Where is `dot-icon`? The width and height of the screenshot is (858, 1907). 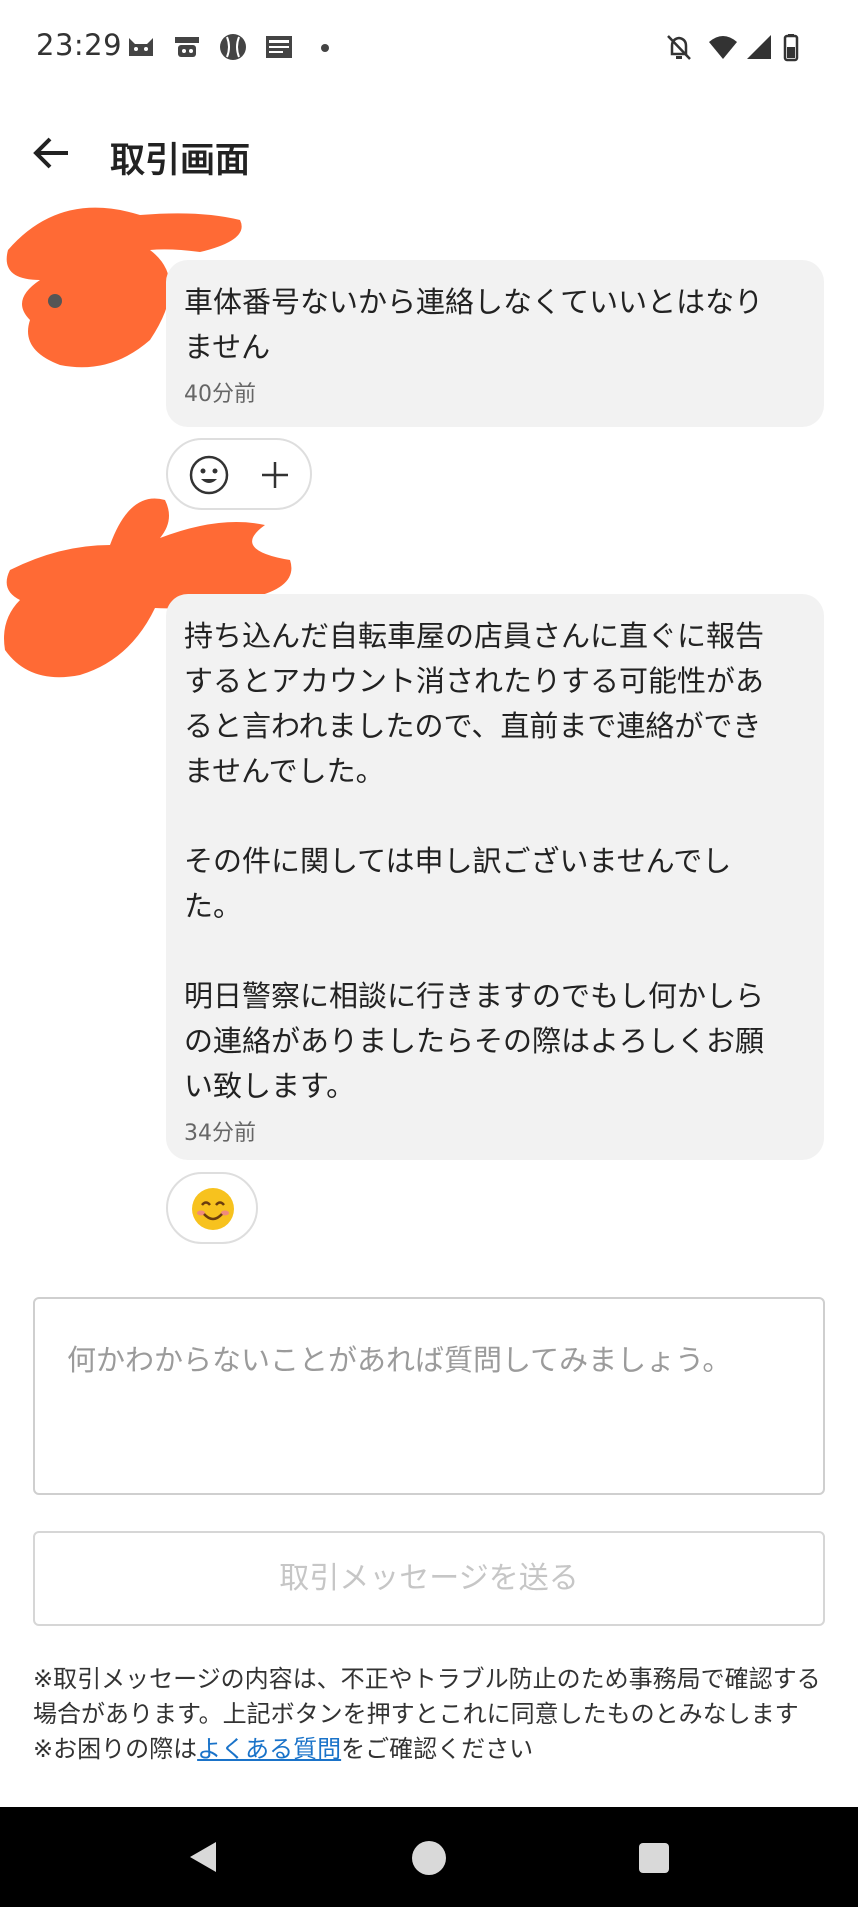
dot-icon is located at coordinates (325, 48).